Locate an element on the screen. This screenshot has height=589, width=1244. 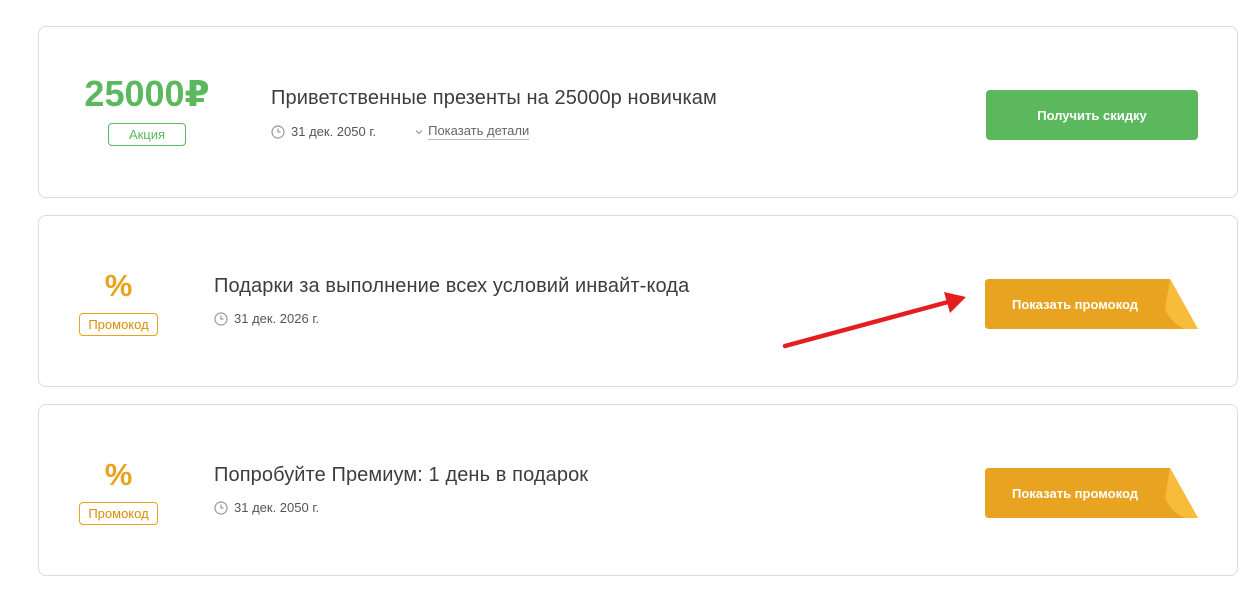
offer-meta: 31 дек. 2026 г. is located at coordinates (451, 318).